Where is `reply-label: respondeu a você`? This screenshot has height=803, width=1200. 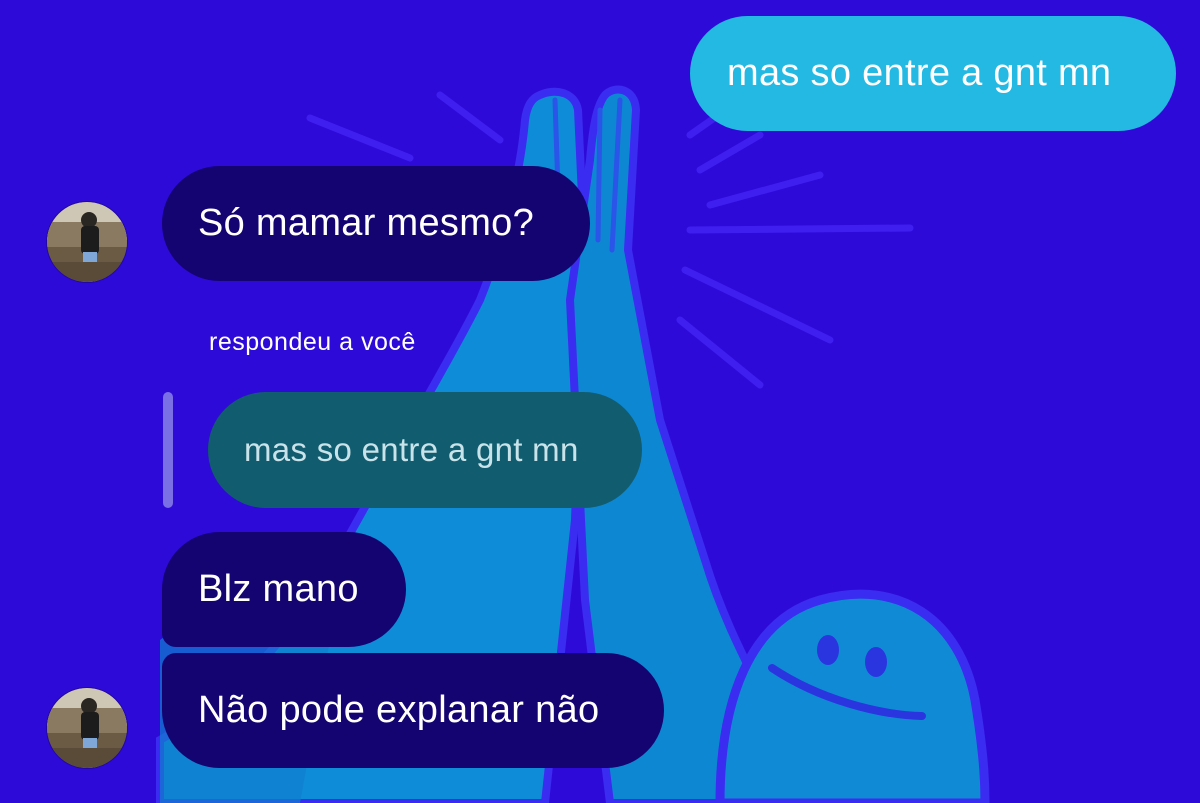
reply-label: respondeu a você is located at coordinates (312, 342).